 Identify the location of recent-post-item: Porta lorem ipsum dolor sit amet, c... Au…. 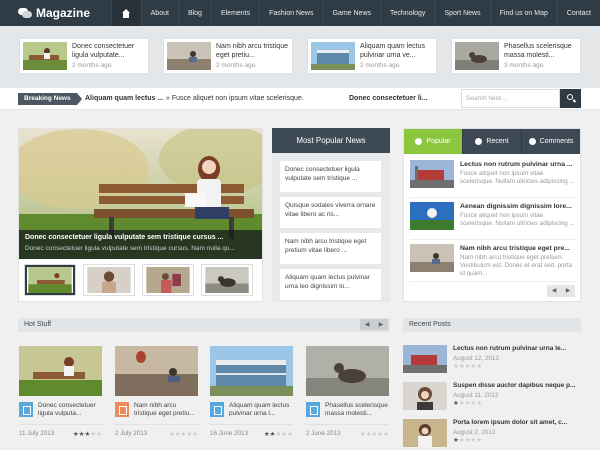
(492, 434).